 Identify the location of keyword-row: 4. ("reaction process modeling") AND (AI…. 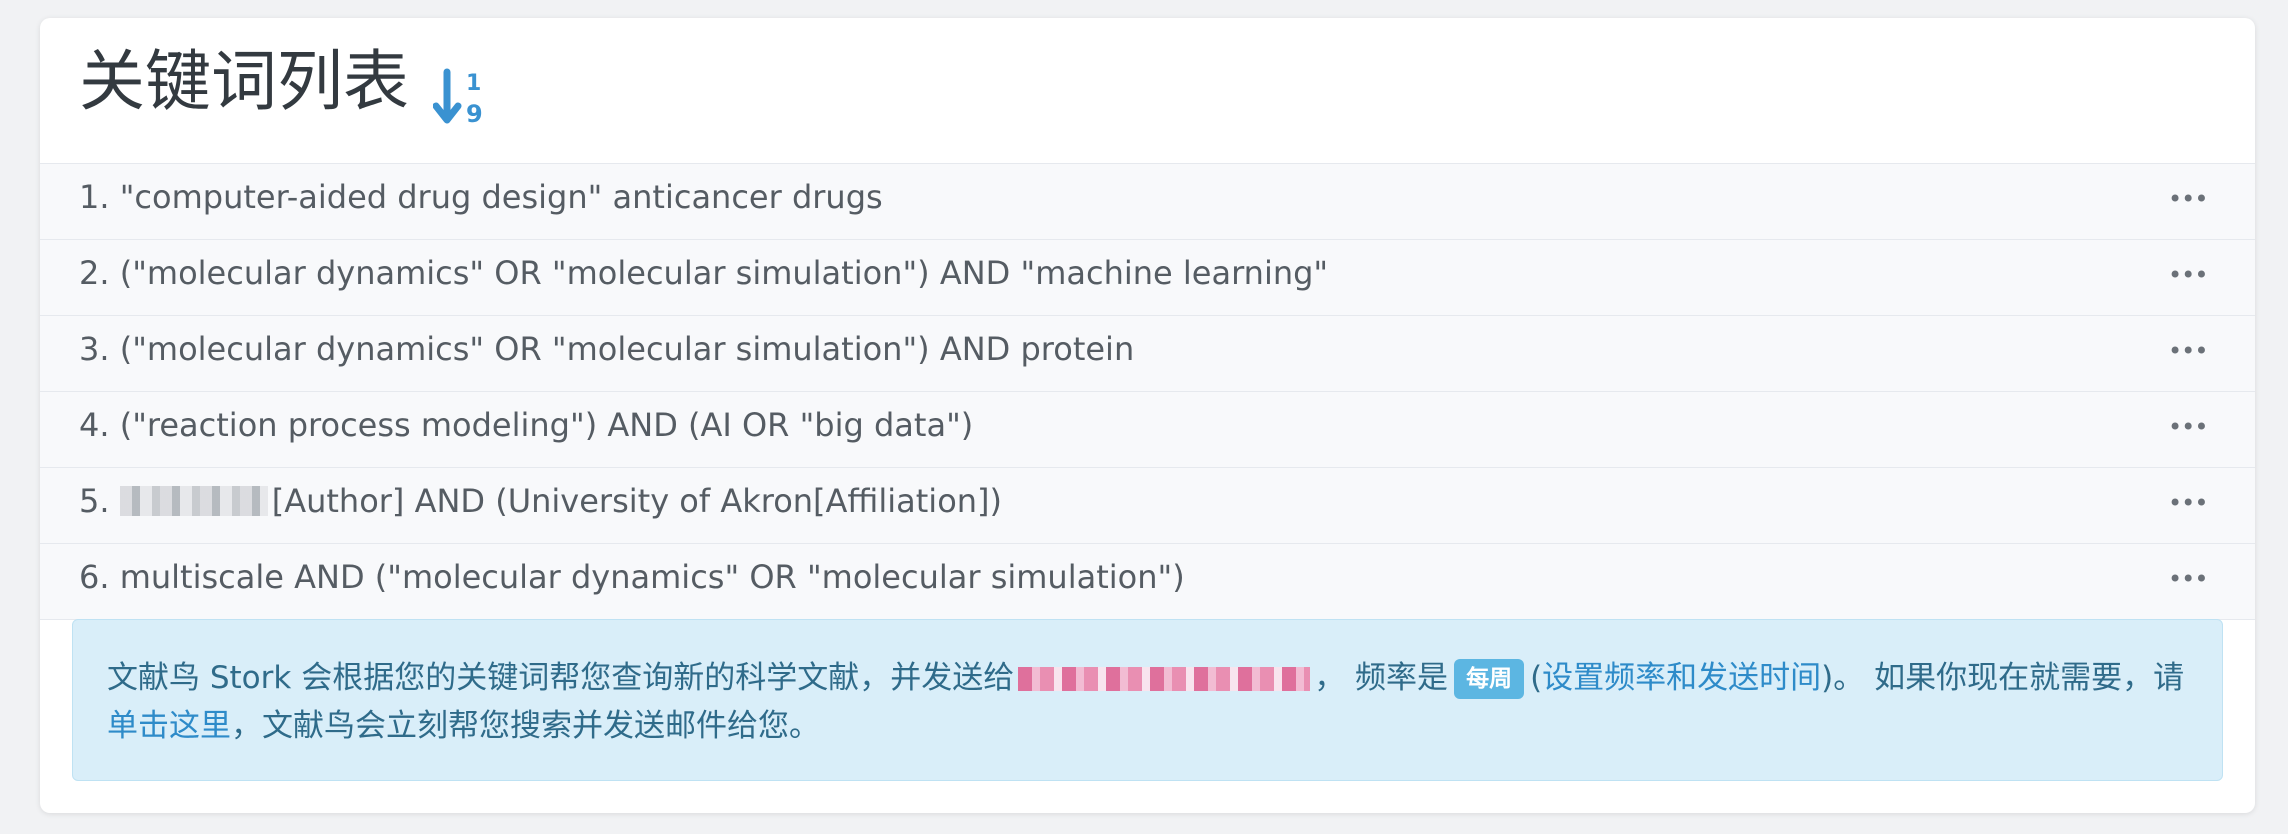
(1147, 430).